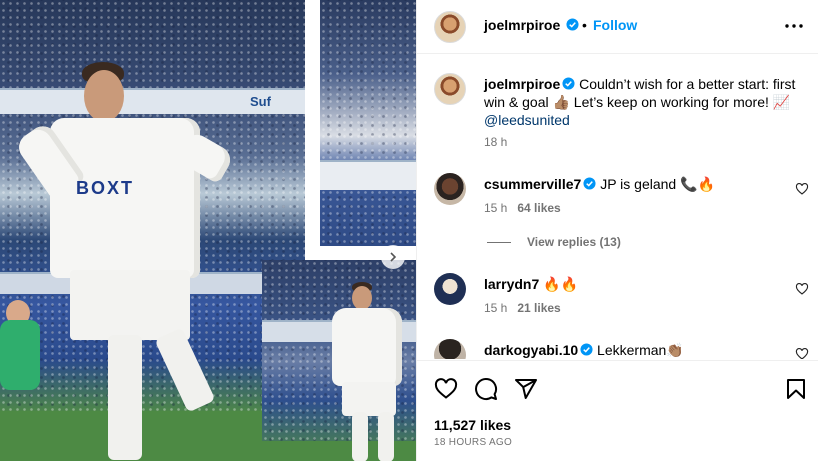  I want to click on bookmark-icon, so click(796, 389).